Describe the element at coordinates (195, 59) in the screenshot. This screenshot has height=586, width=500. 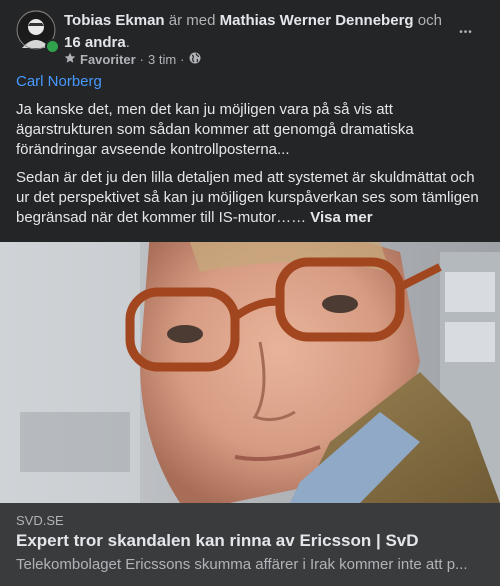
I see `globe-icon` at that location.